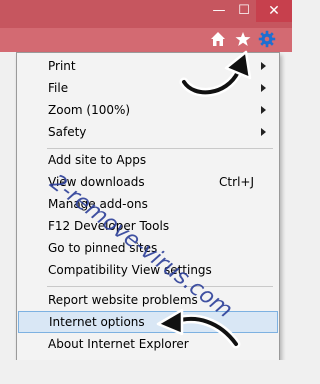 This screenshot has width=320, height=384. I want to click on close-button: ✕, so click(274, 11).